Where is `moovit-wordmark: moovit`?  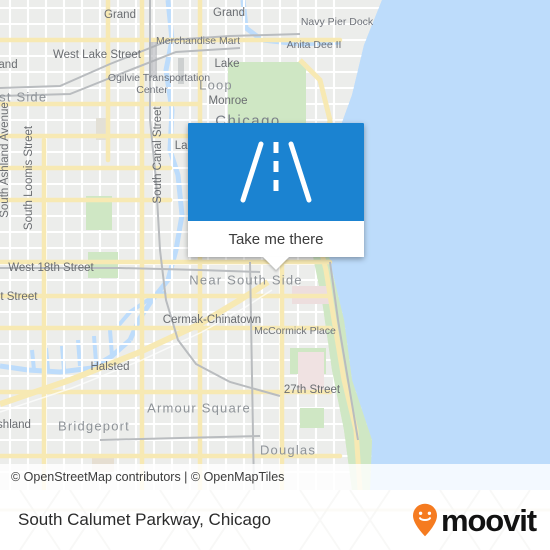 moovit-wordmark: moovit is located at coordinates (488, 520).